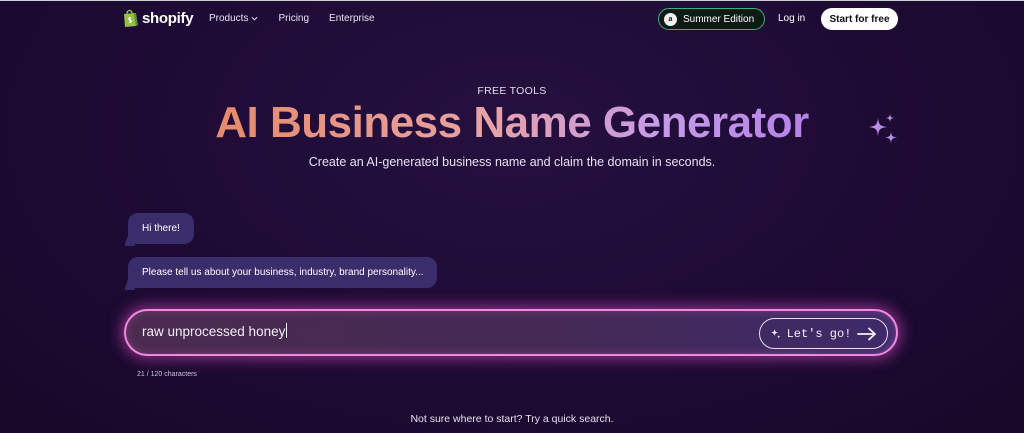 The height and width of the screenshot is (433, 1024). What do you see at coordinates (168, 18) in the screenshot?
I see `brand-name: shopify` at bounding box center [168, 18].